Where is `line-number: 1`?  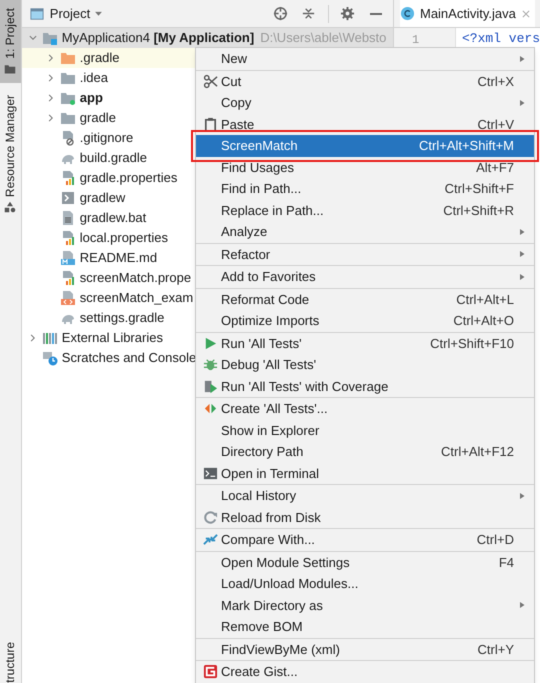
line-number: 1 is located at coordinates (416, 40).